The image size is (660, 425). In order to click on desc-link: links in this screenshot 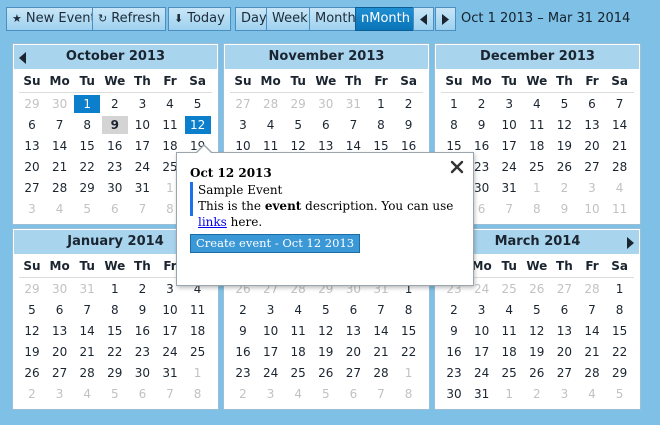, I will do `click(212, 222)`.